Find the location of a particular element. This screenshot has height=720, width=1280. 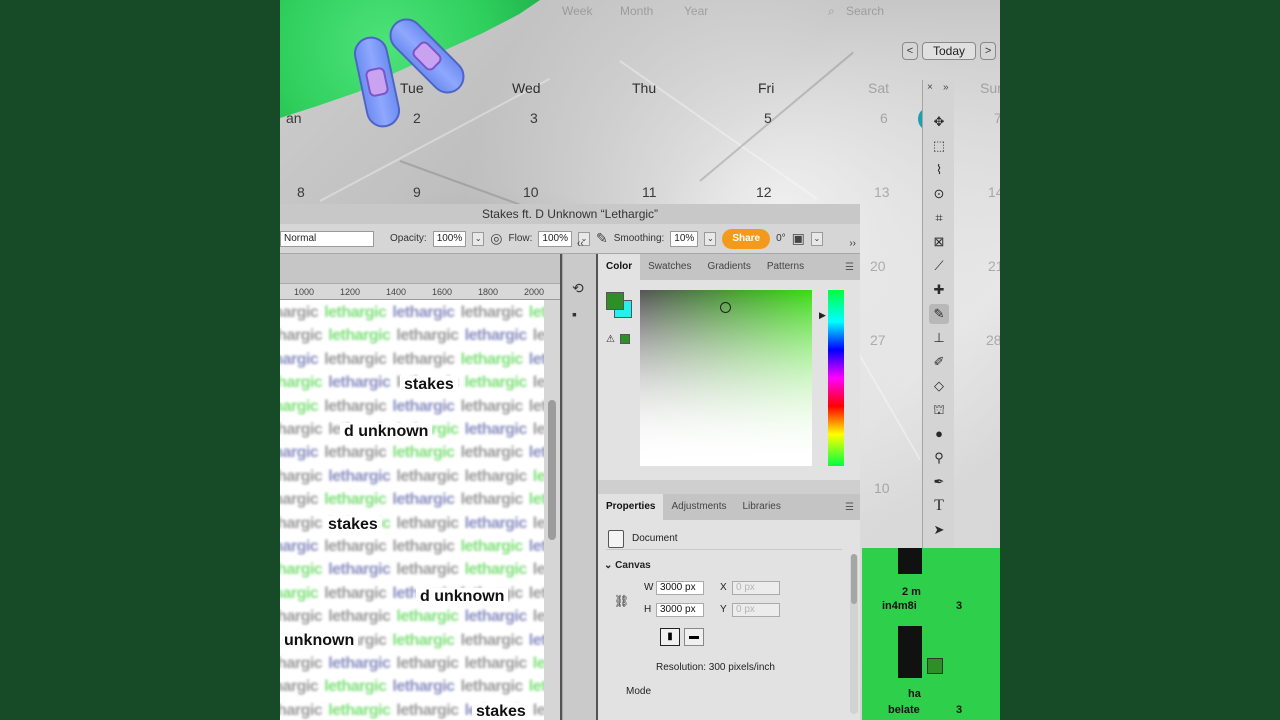

tab-patterns: Patterns is located at coordinates (785, 267).